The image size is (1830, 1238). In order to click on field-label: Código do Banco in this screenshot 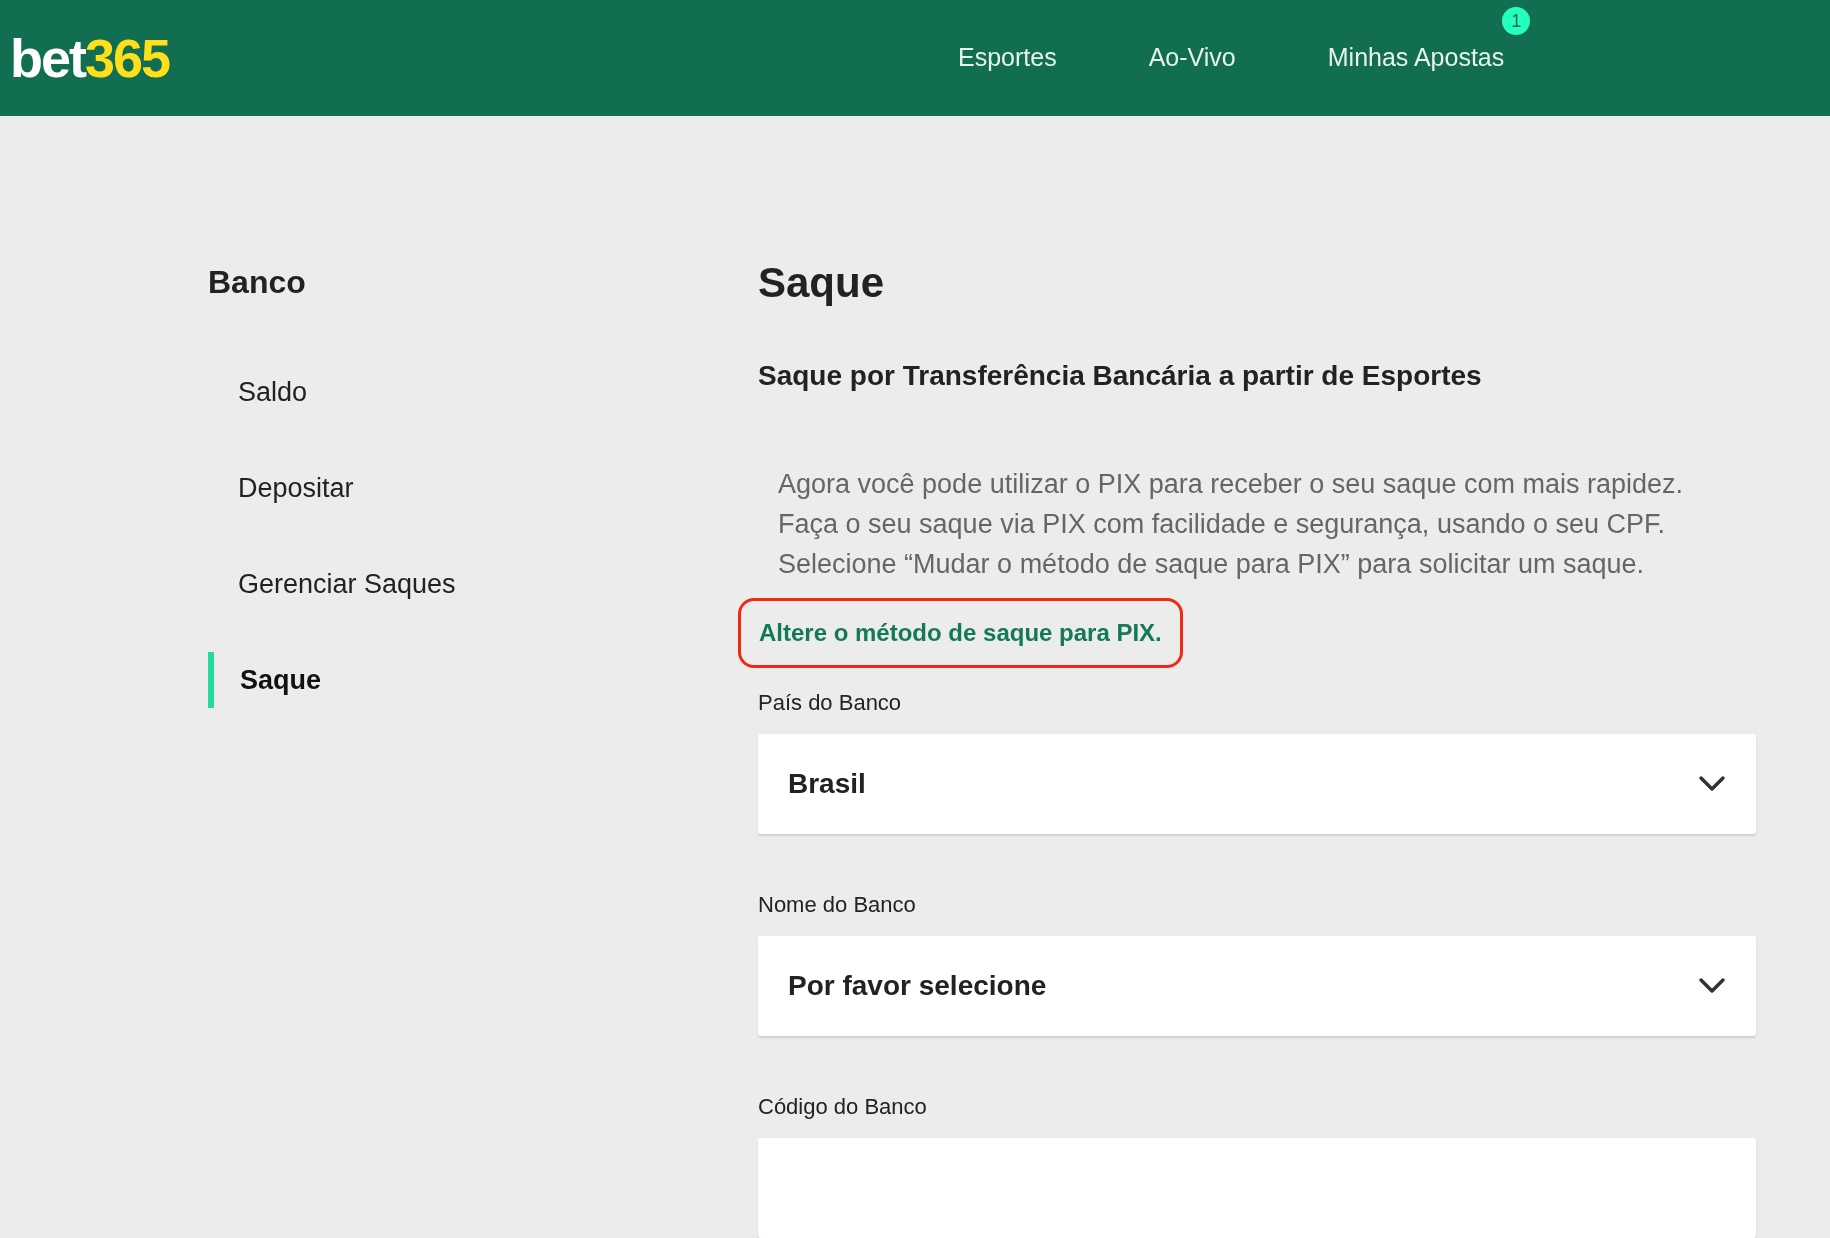, I will do `click(843, 1107)`.